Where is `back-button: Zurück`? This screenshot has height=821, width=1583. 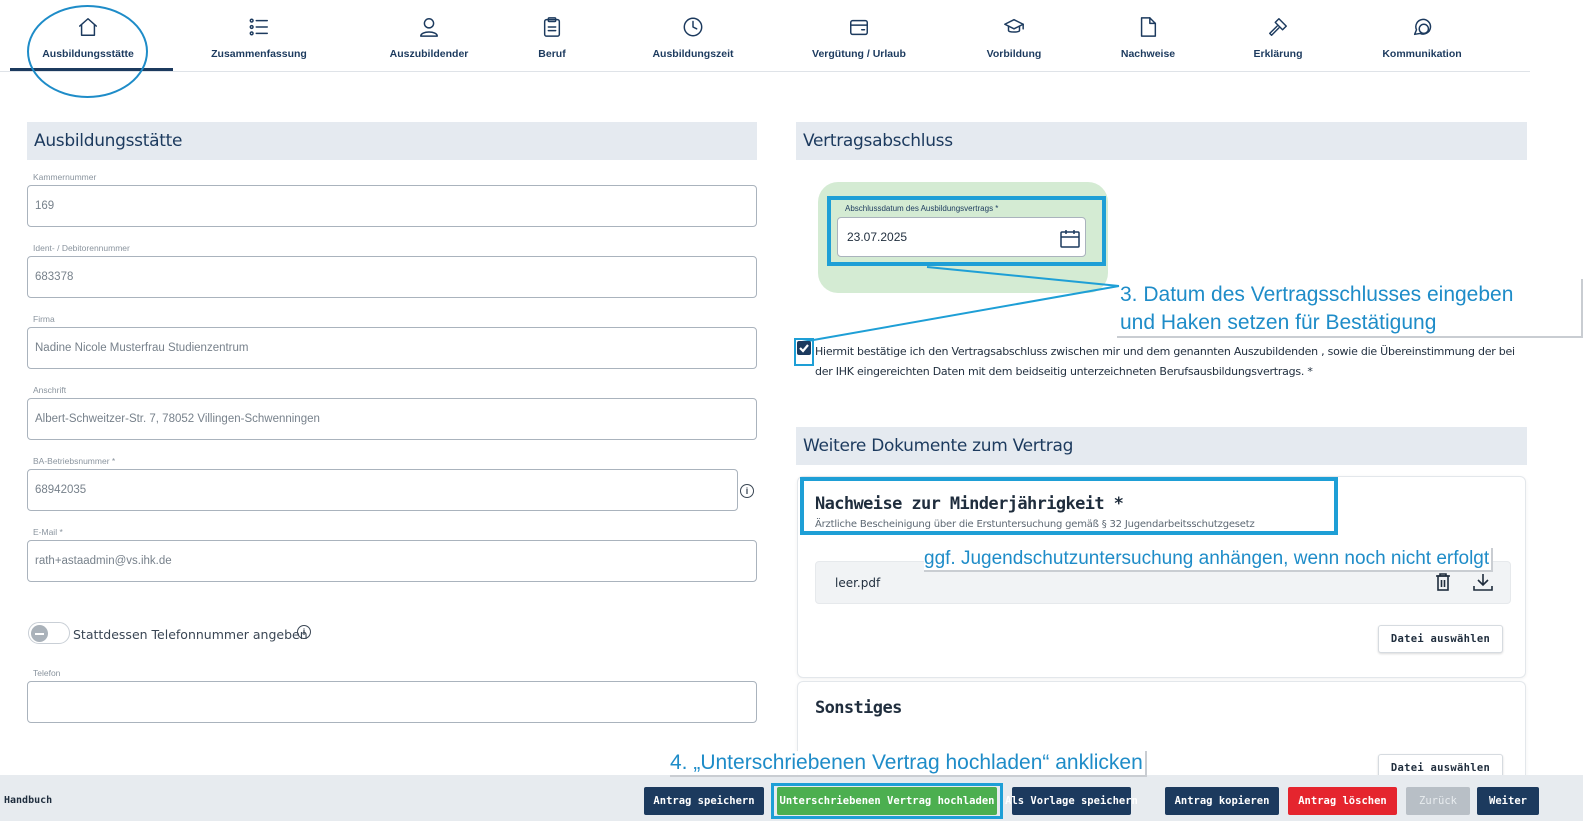
back-button: Zurück is located at coordinates (1438, 801).